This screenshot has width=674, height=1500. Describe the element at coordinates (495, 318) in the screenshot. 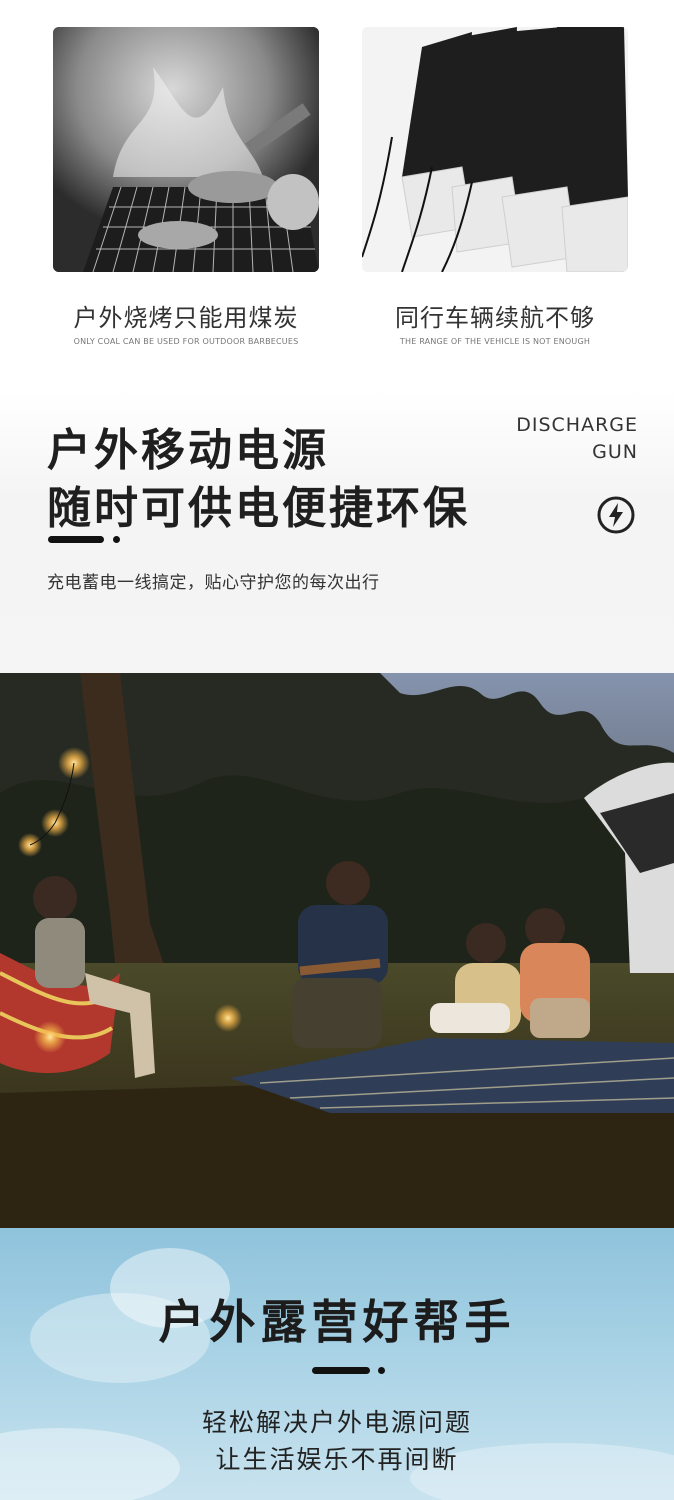

I see `caption-vehicle: 同行车辆续航不够` at that location.